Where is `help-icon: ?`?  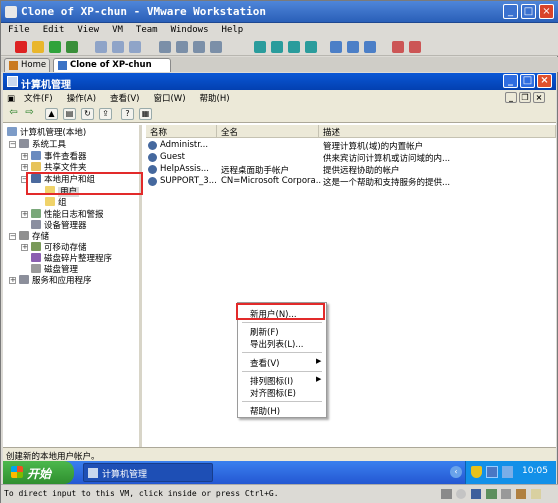
help-icon: ? is located at coordinates (127, 114).